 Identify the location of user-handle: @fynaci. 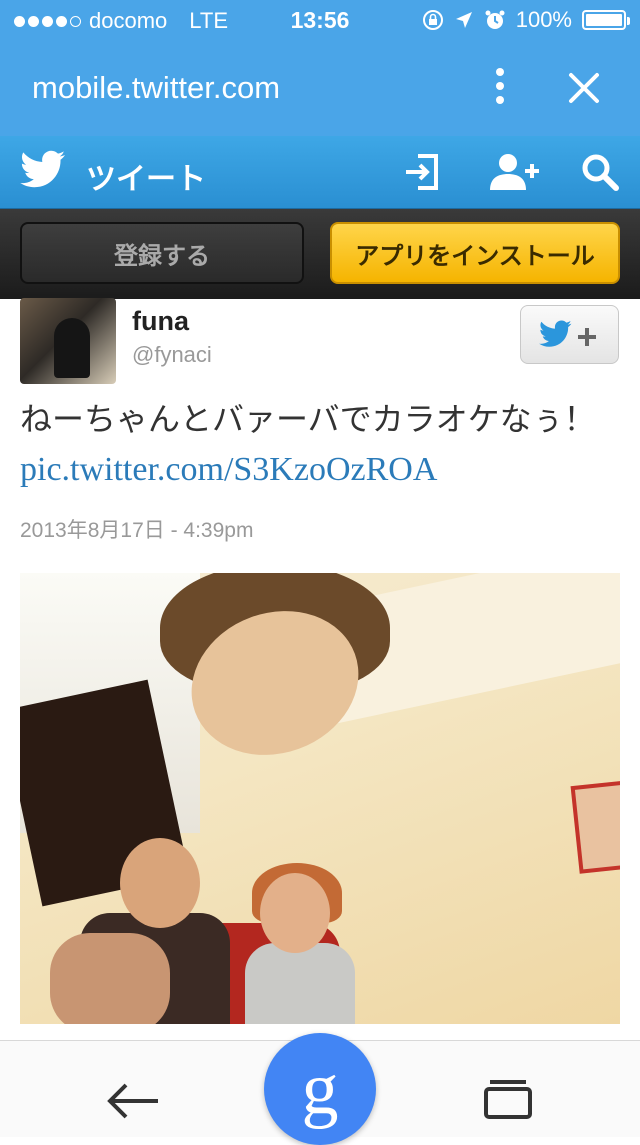
(172, 355).